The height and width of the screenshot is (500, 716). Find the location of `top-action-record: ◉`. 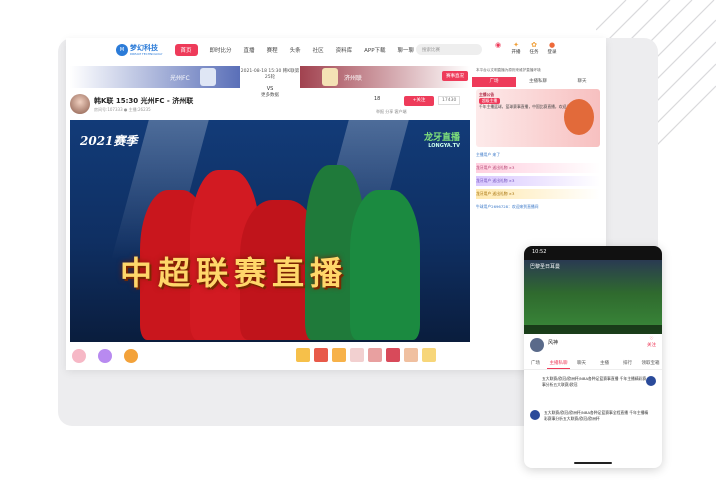

top-action-record: ◉ is located at coordinates (498, 48).